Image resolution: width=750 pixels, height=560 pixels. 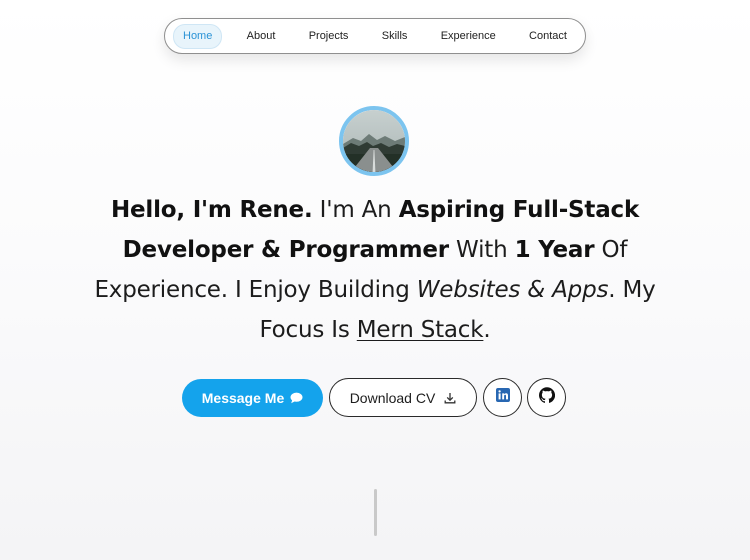 I want to click on download-cv-button: Download CV, so click(x=403, y=397).